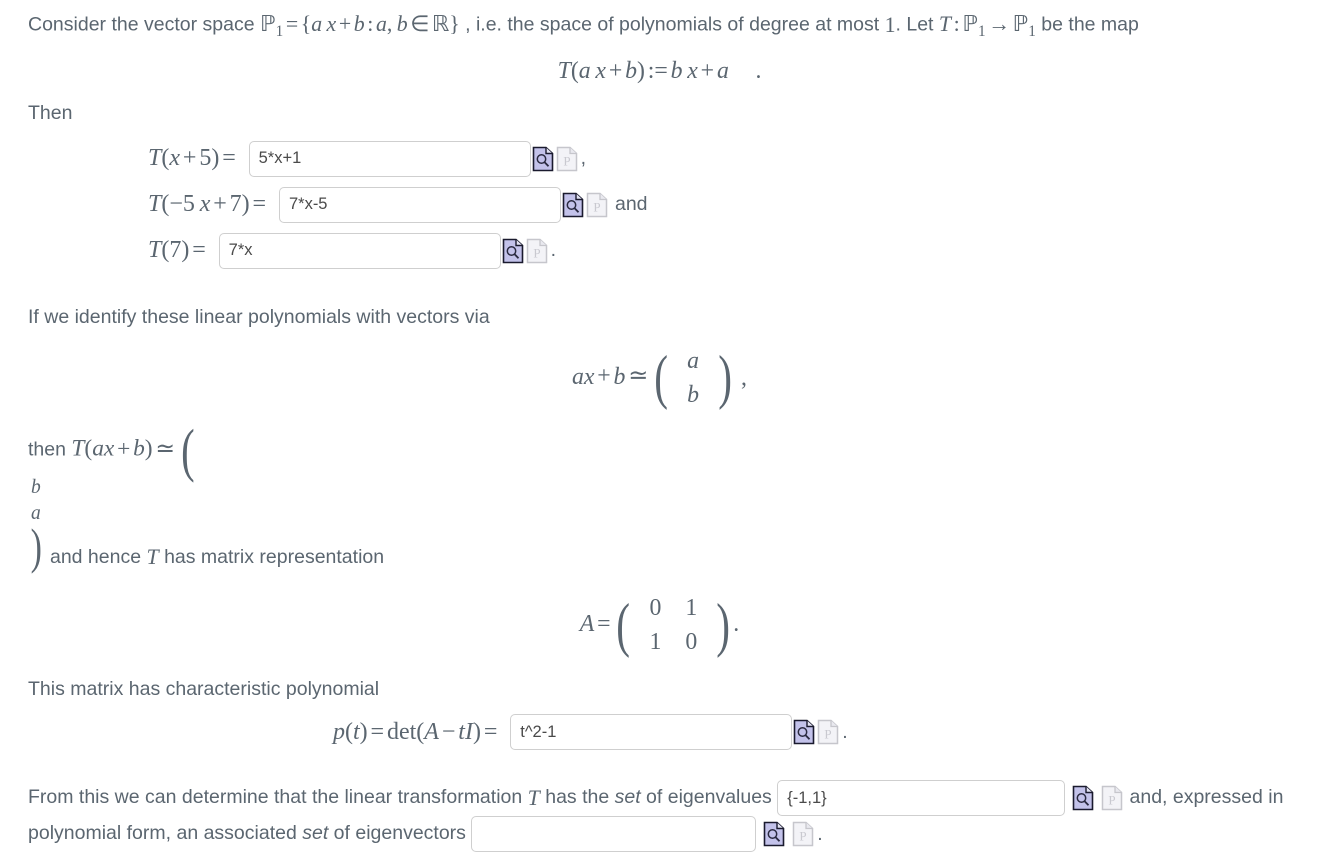  Describe the element at coordinates (331, 24) in the screenshot. I see `intro-x: x` at that location.